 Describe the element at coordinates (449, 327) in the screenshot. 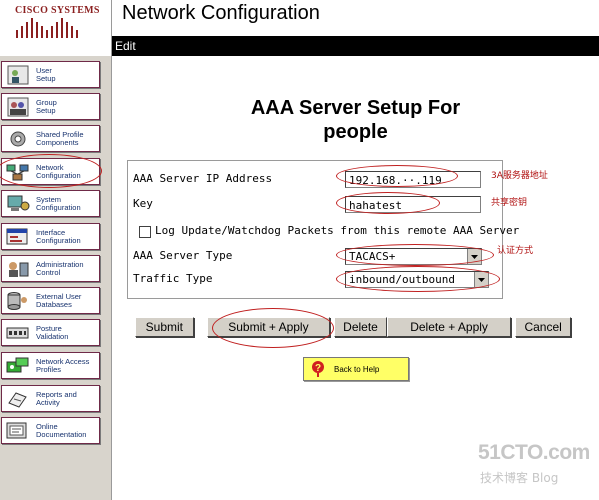

I see `delete-apply-button: Delete + Apply` at that location.